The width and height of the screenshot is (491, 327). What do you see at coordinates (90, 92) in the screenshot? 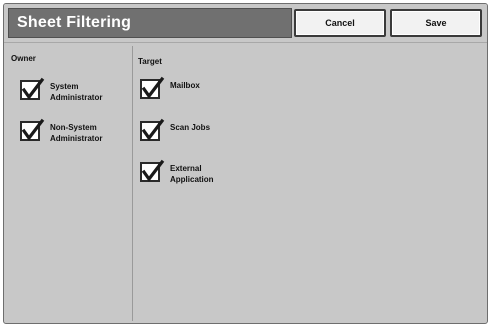
I see `checkbox-label: System Administrator` at bounding box center [90, 92].